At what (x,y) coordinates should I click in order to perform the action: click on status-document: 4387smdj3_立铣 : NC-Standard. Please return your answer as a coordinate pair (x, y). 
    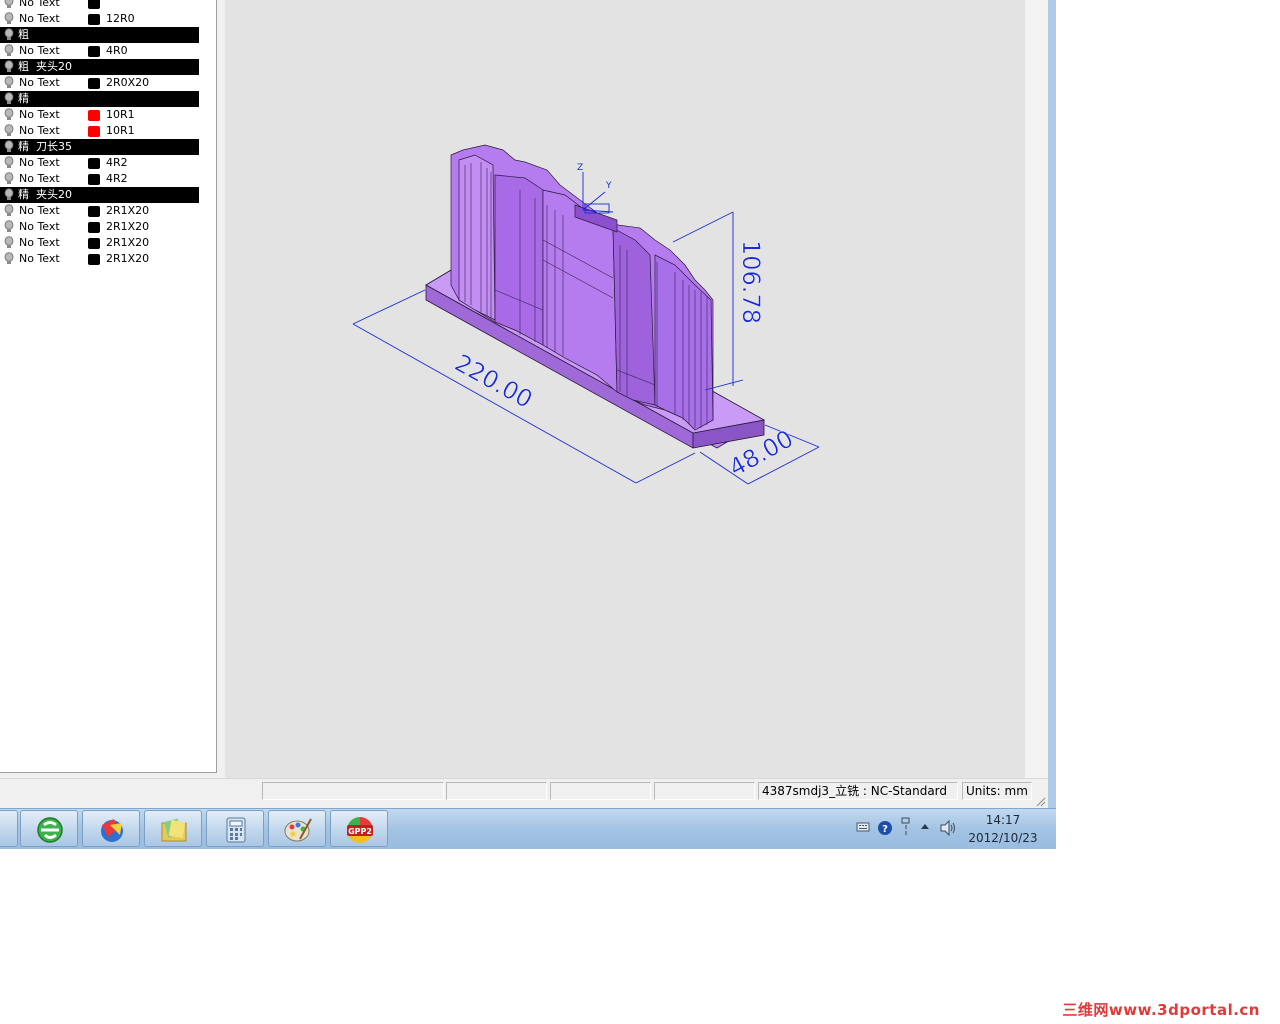
    Looking at the image, I should click on (858, 791).